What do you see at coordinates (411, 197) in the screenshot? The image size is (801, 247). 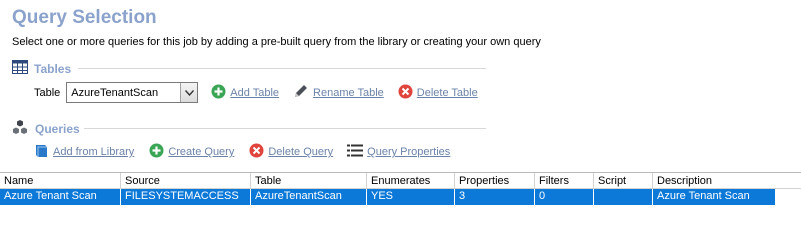 I see `row-cell-enumerates: YES` at bounding box center [411, 197].